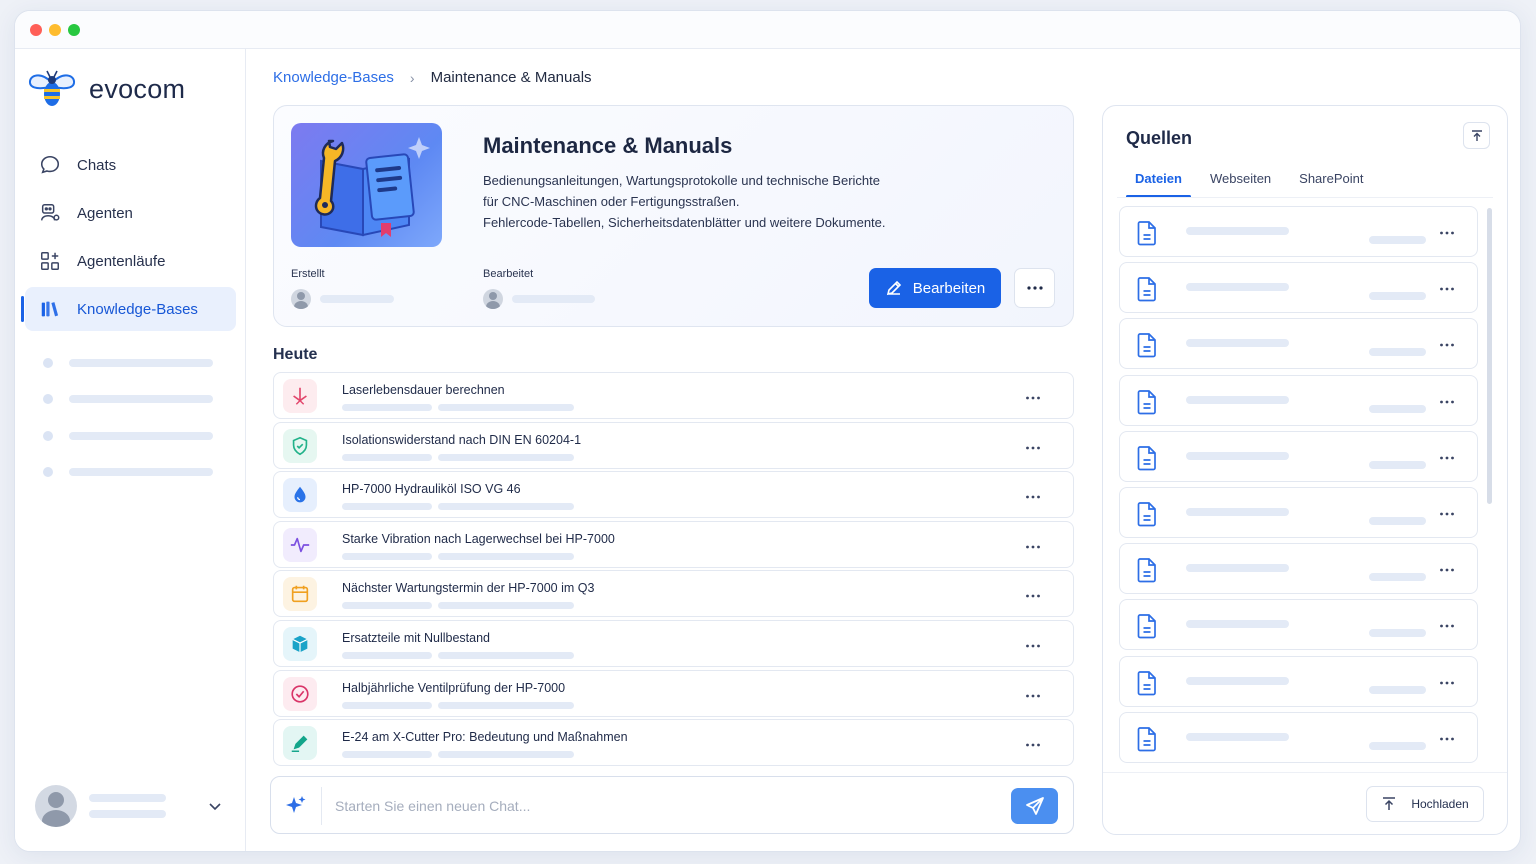 The image size is (1536, 864). What do you see at coordinates (130, 806) in the screenshot?
I see `user-menu` at bounding box center [130, 806].